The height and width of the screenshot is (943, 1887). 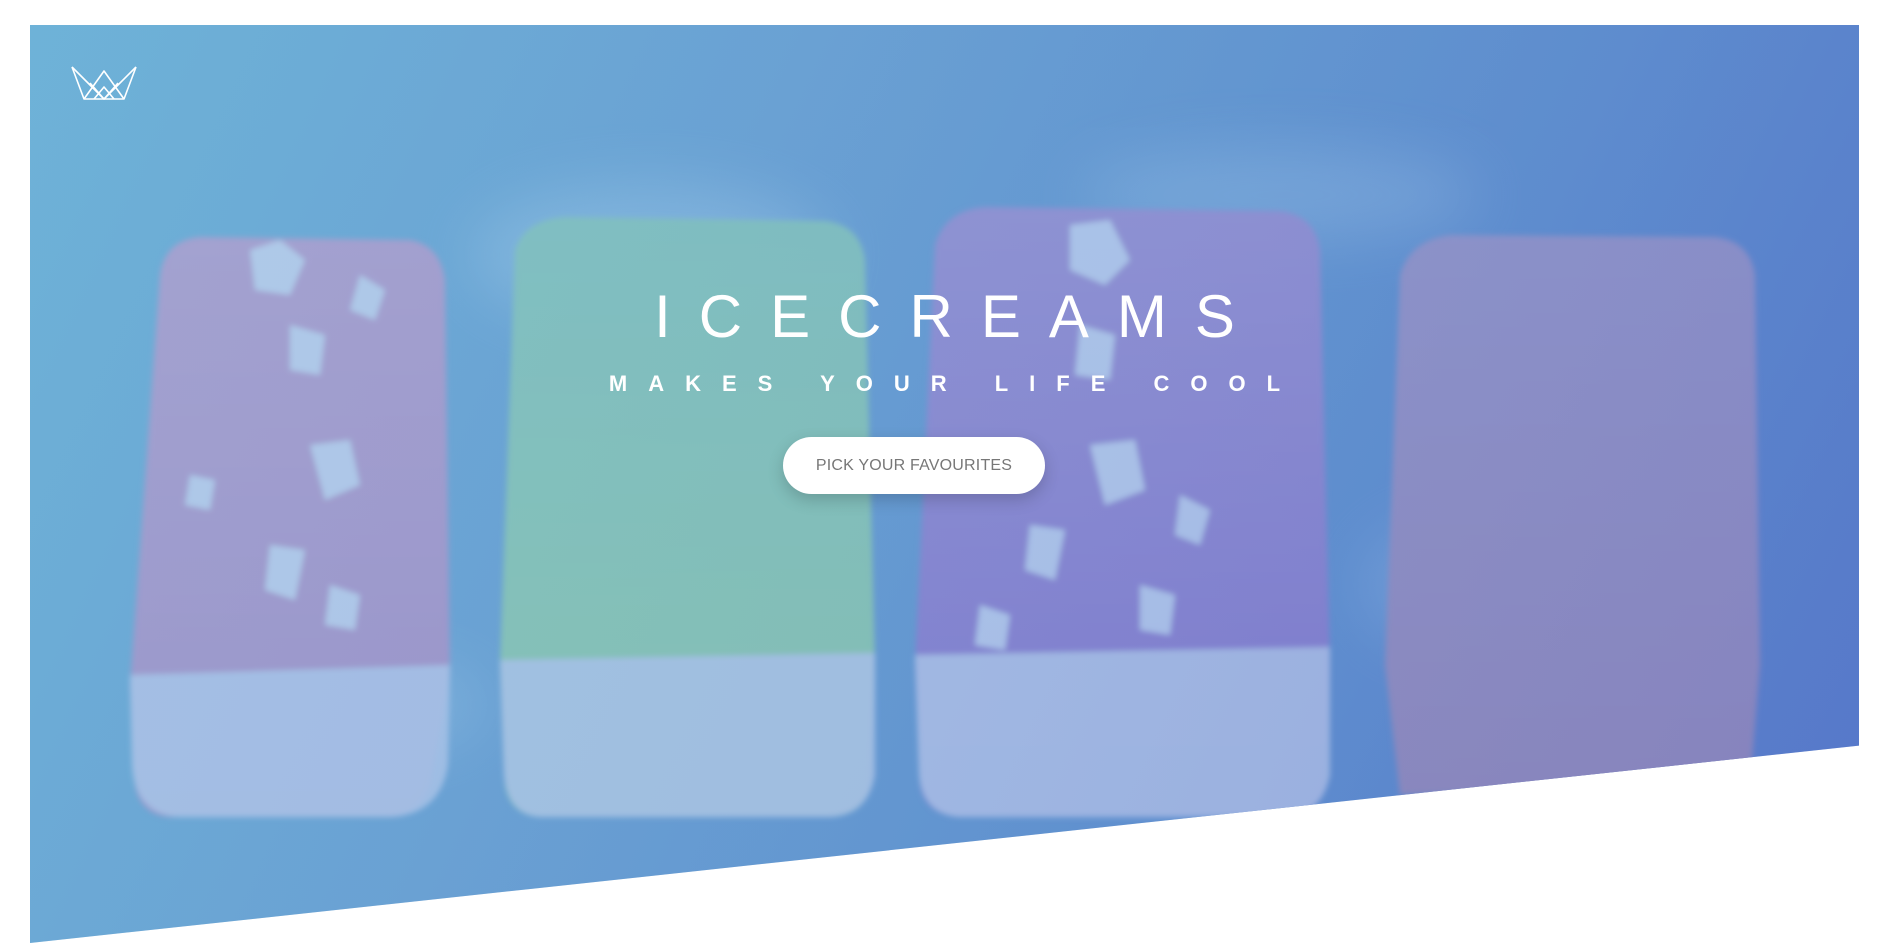 I want to click on crown-icon, so click(x=104, y=83).